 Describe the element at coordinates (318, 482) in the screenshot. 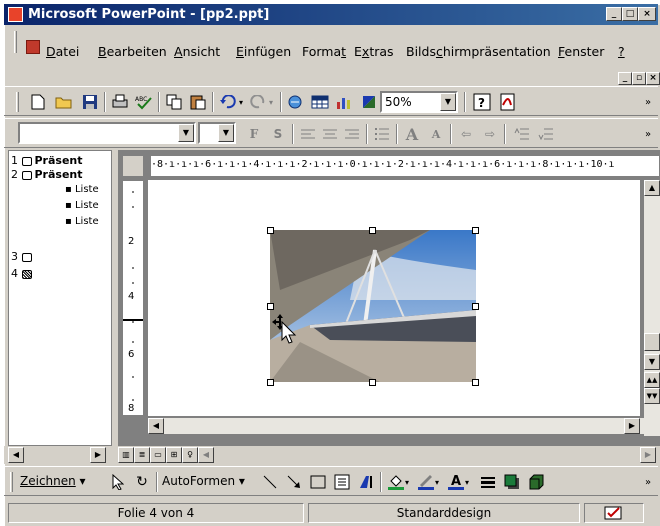

I see `rectangle-tool-icon` at that location.